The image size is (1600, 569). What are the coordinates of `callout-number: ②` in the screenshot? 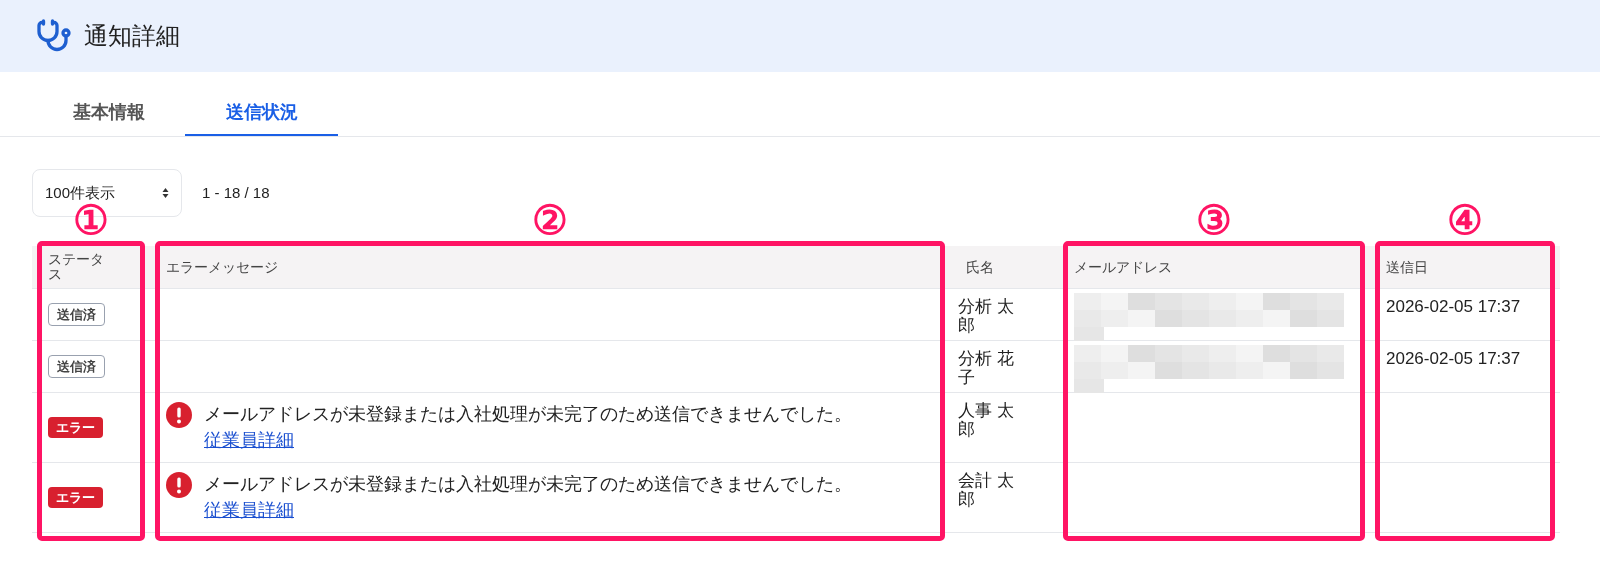 It's located at (550, 220).